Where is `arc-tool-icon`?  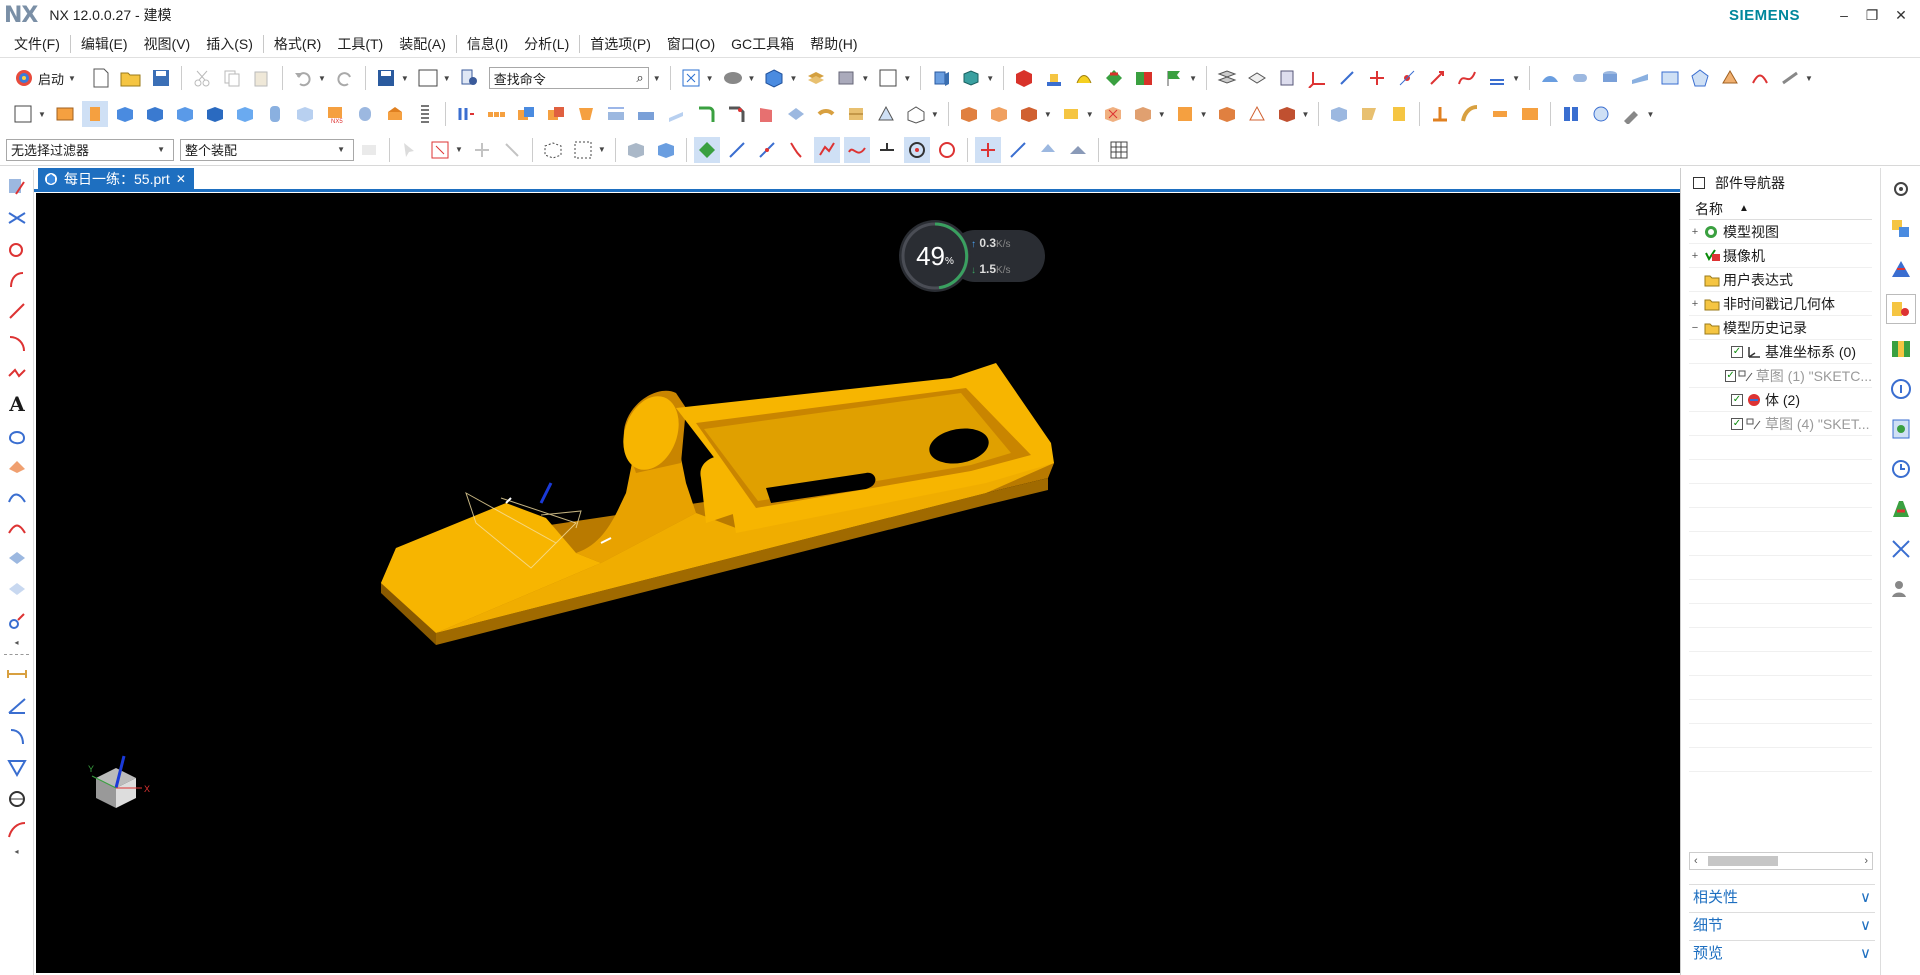
arc-tool-icon is located at coordinates (17, 280).